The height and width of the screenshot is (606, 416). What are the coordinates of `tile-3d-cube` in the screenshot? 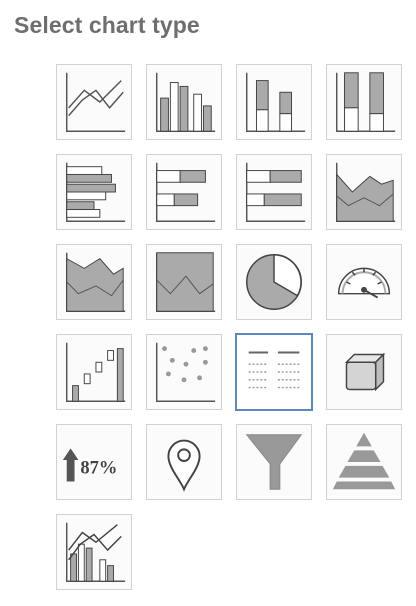 It's located at (364, 372).